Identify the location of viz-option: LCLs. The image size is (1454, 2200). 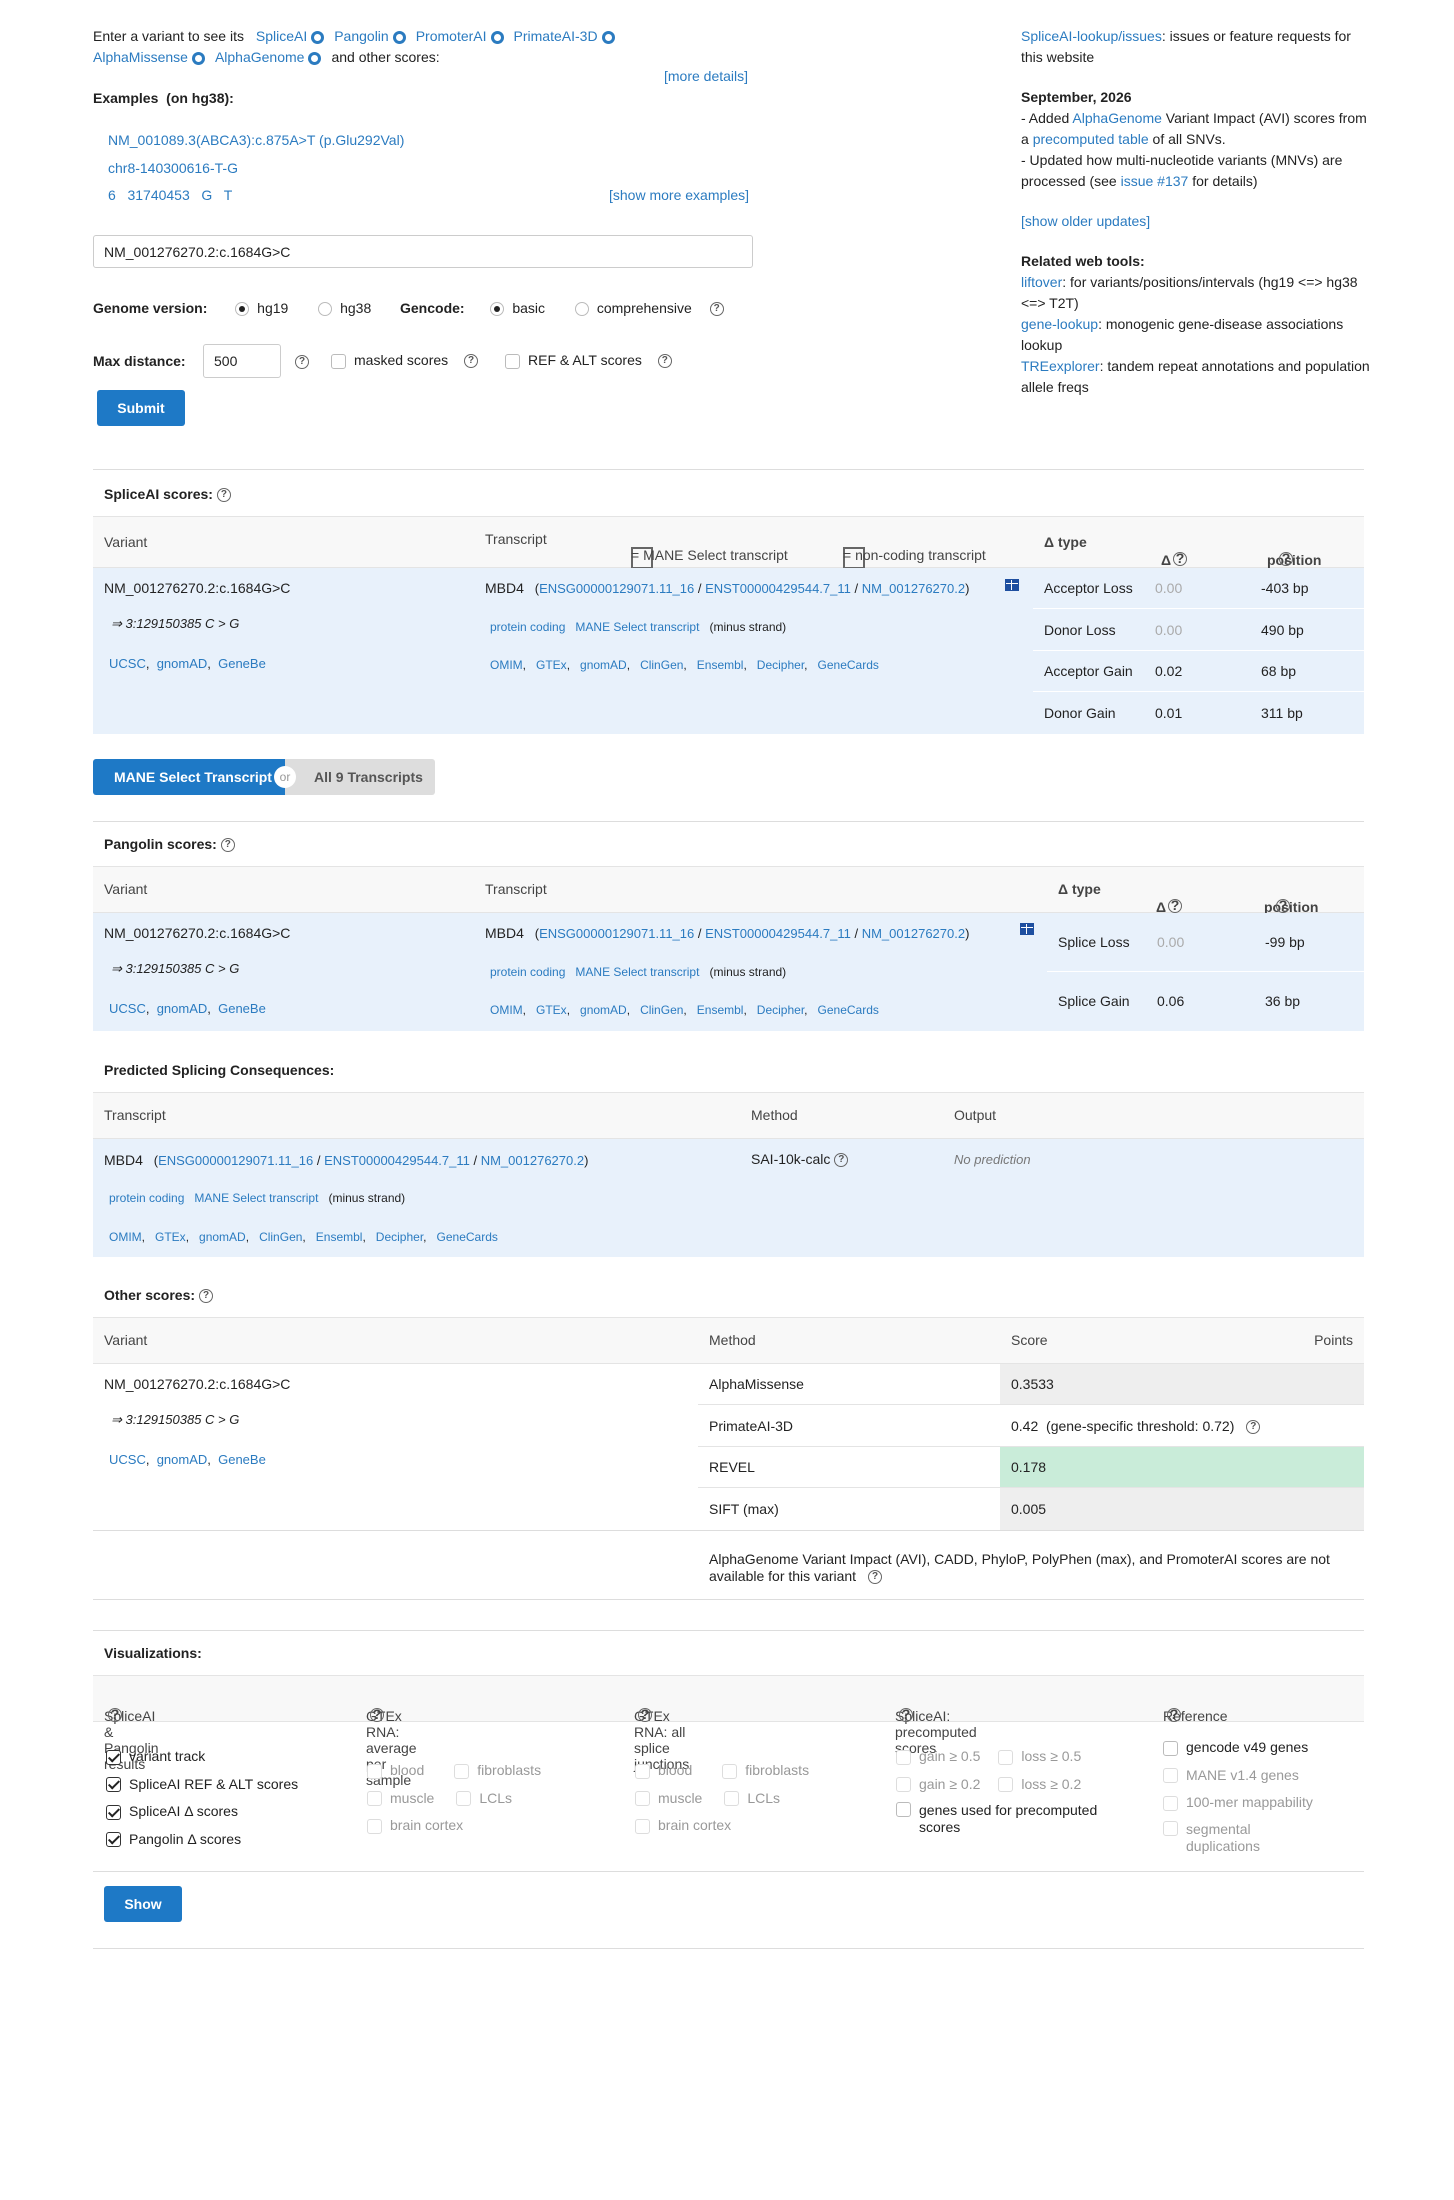
(752, 1798).